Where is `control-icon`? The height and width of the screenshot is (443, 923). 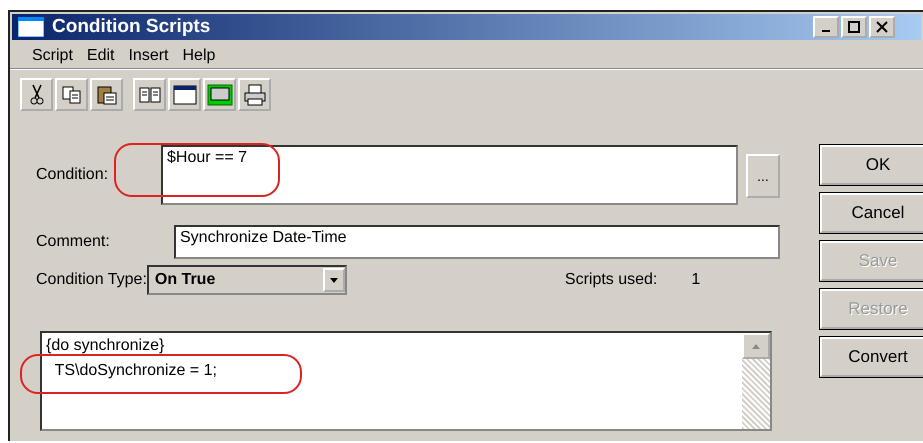
control-icon is located at coordinates (219, 95).